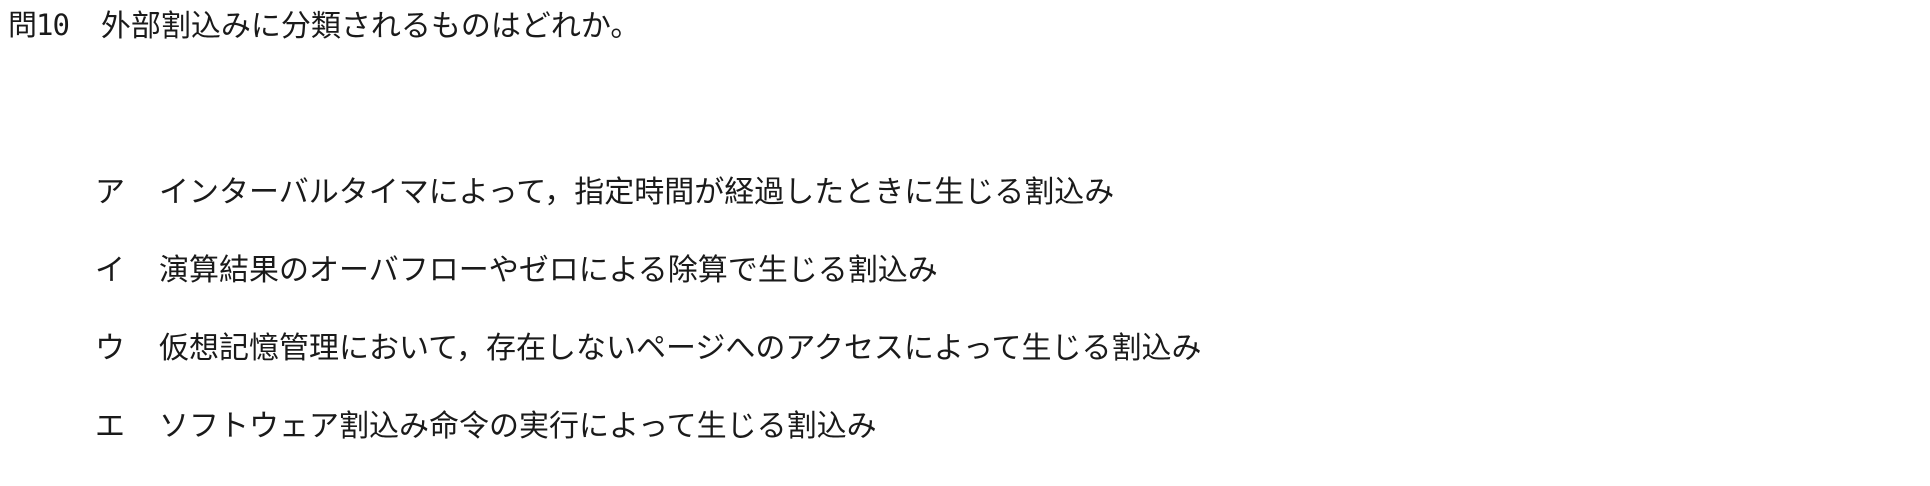 The height and width of the screenshot is (486, 1930). I want to click on choice-label: エ, so click(110, 426).